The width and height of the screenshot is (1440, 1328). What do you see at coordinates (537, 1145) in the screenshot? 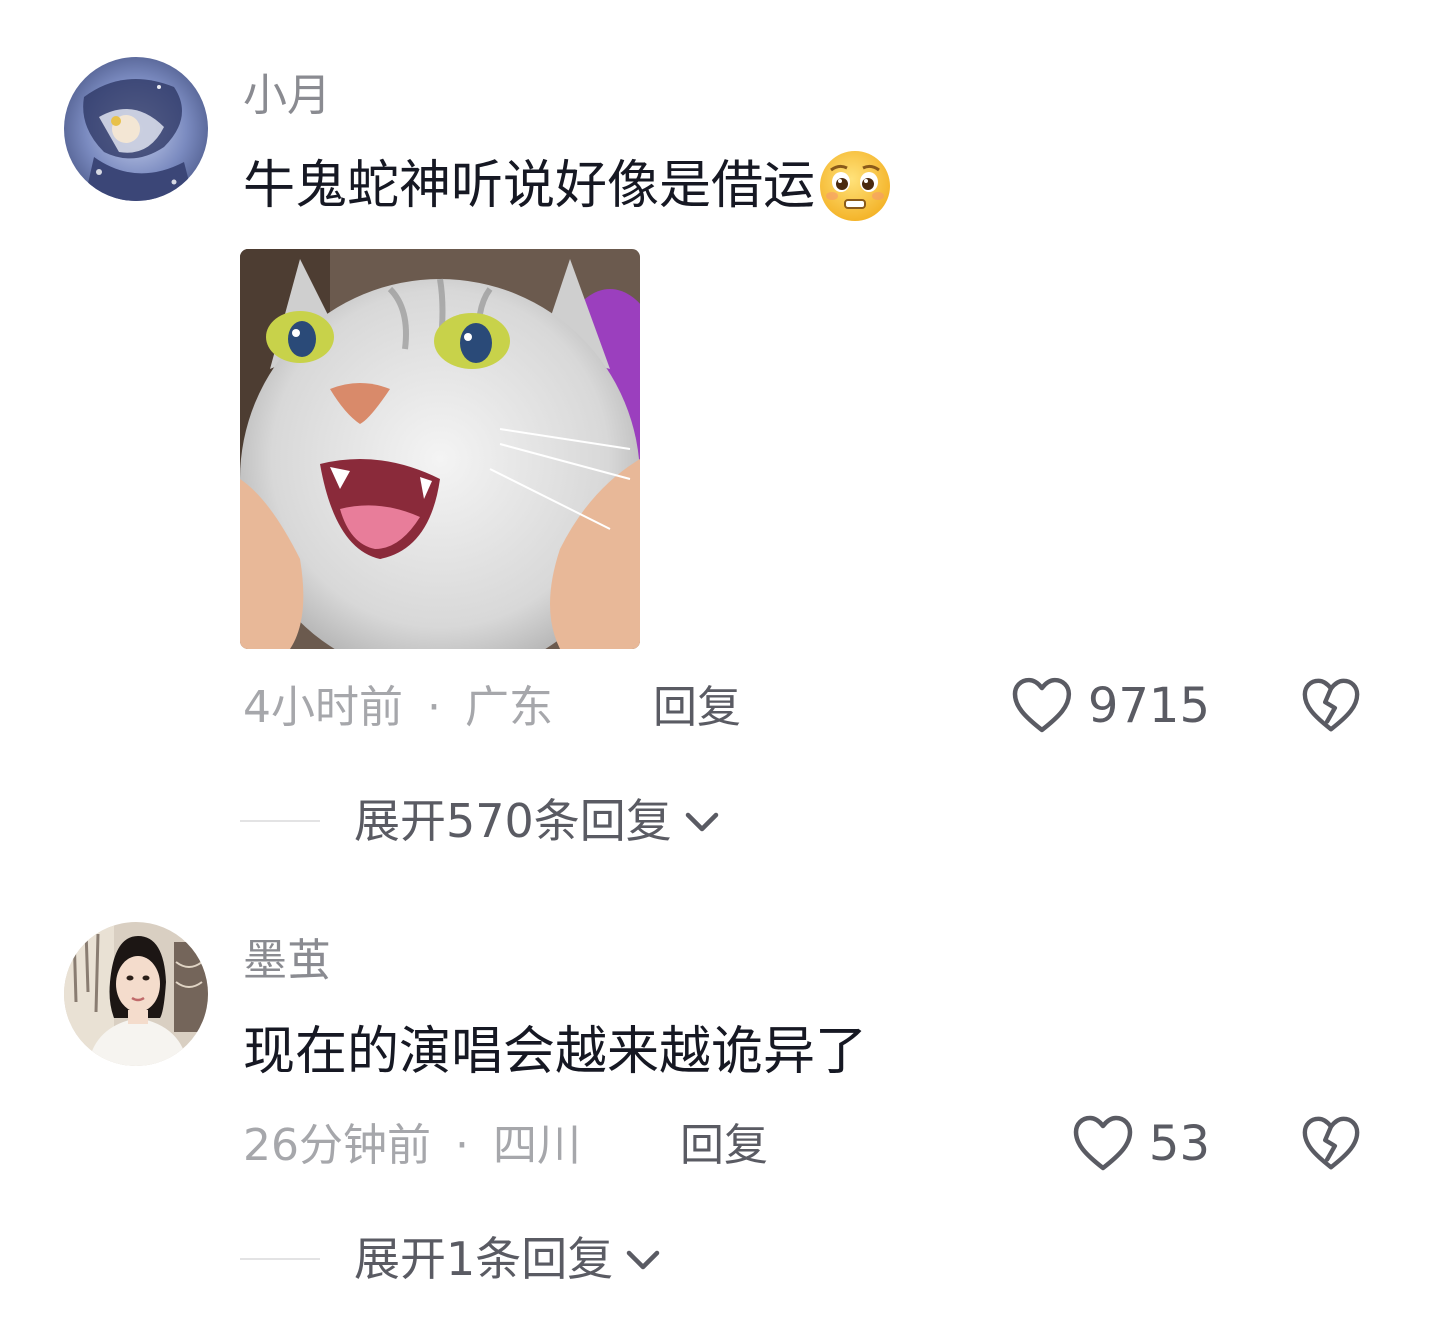
I see `location: 四川` at bounding box center [537, 1145].